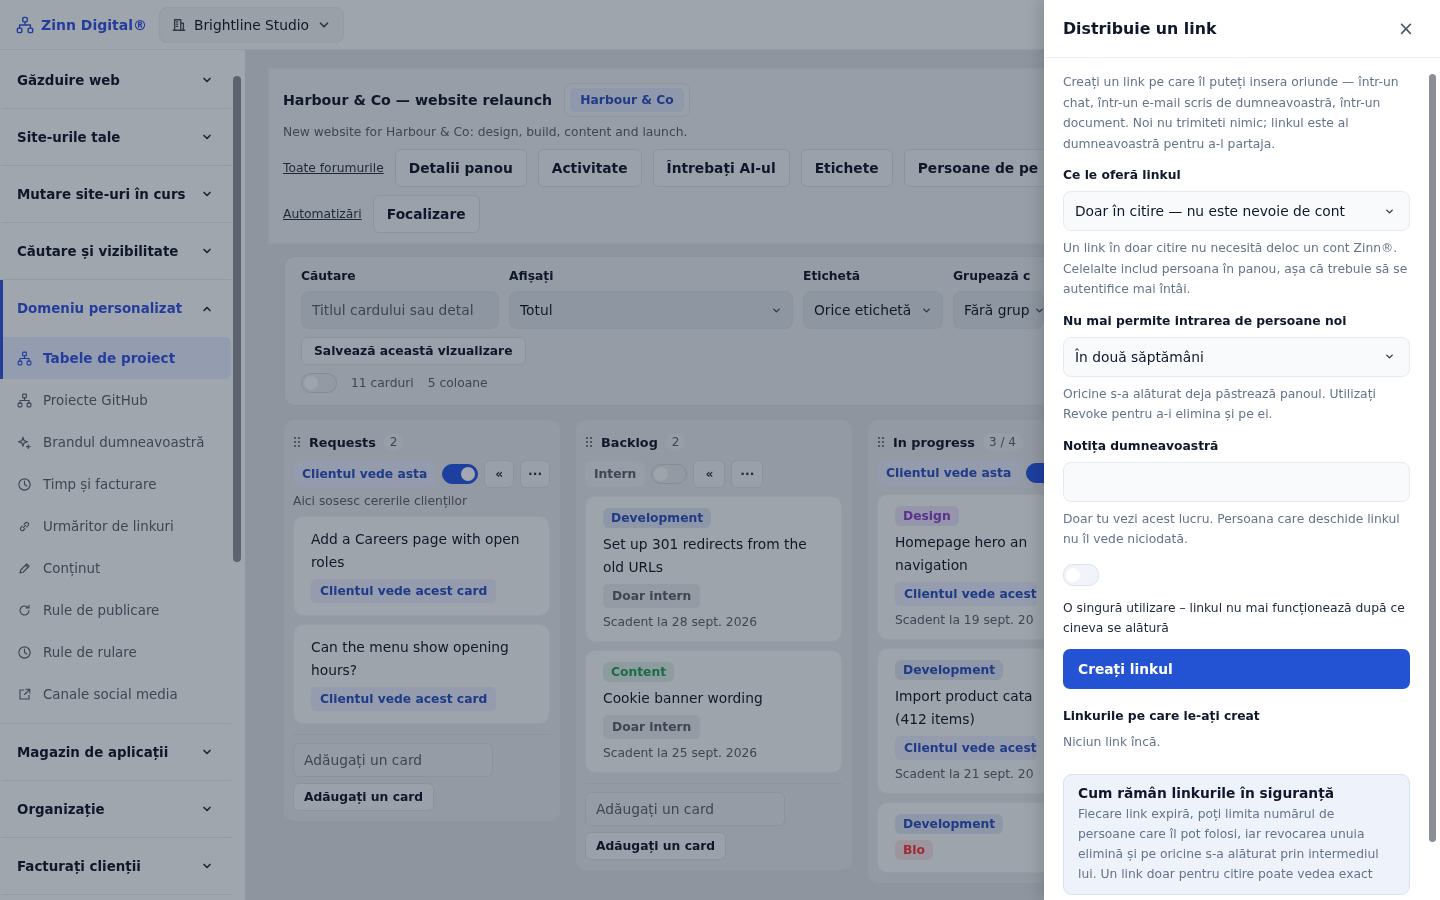 The width and height of the screenshot is (1440, 900). I want to click on visibility-label: Clientul vede asta, so click(949, 473).